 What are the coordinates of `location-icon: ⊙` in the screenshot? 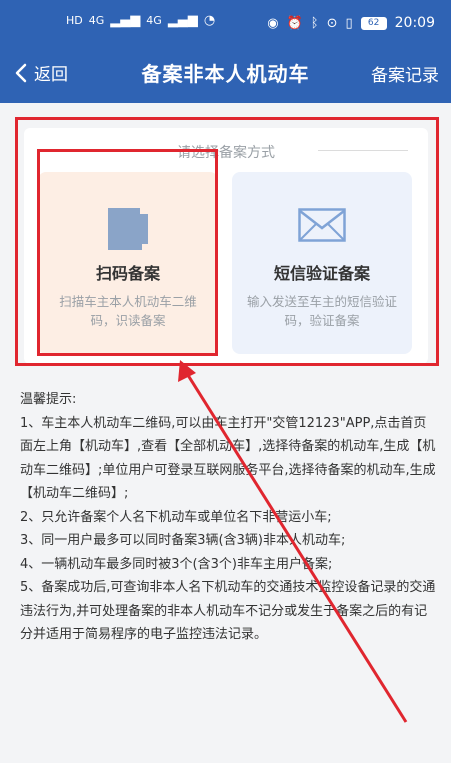 It's located at (332, 23).